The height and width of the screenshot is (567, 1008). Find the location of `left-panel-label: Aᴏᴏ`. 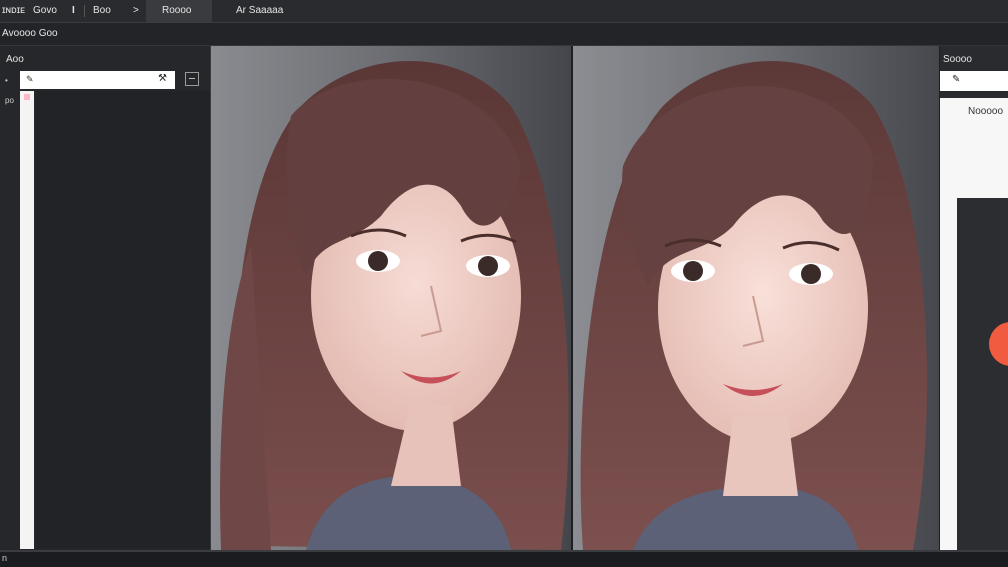

left-panel-label: Aᴏᴏ is located at coordinates (15, 59).